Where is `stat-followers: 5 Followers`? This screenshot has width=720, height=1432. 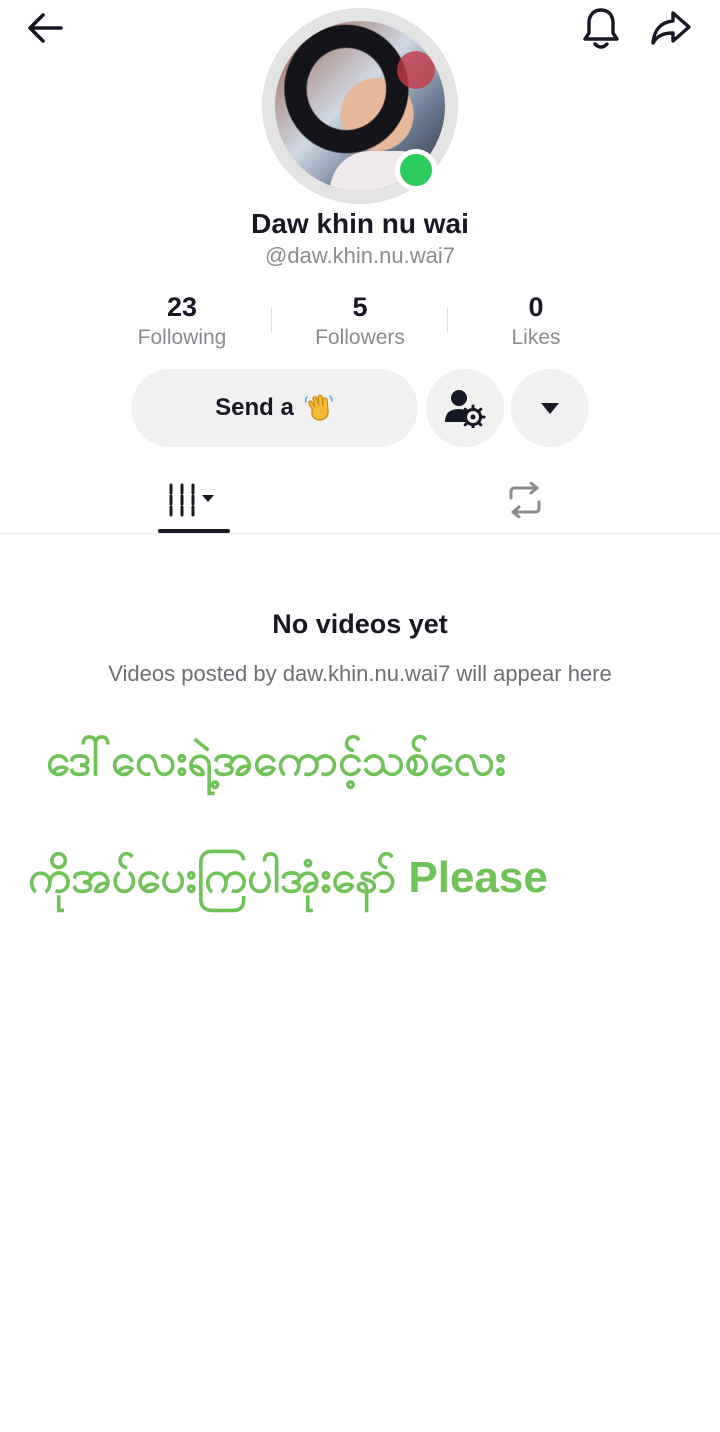
stat-followers: 5 Followers is located at coordinates (360, 321).